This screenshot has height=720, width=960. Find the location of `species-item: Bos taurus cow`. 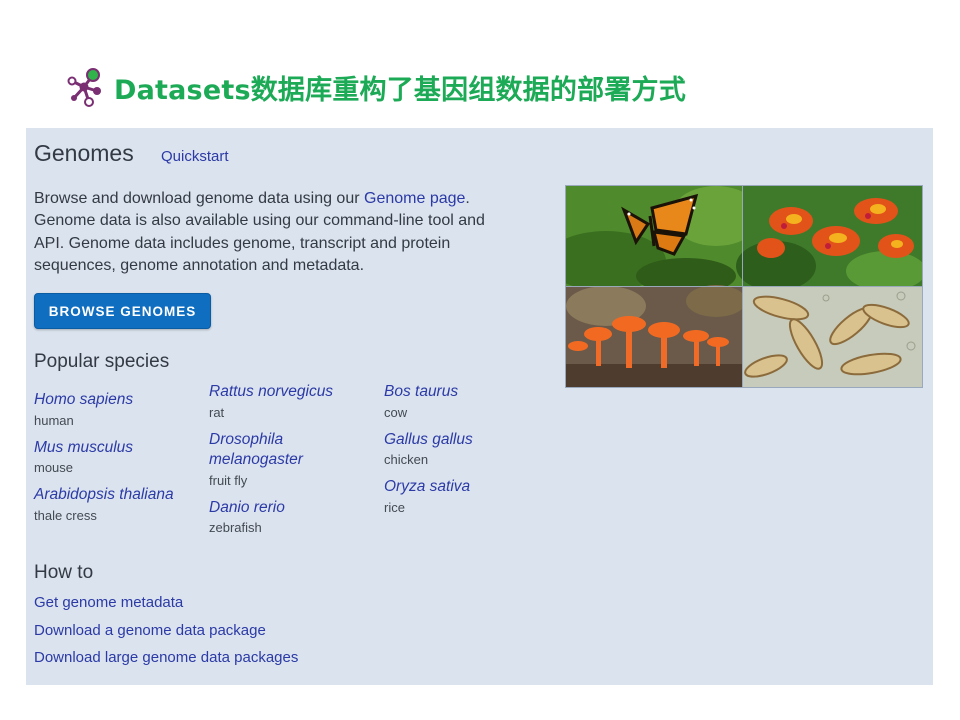

species-item: Bos taurus cow is located at coordinates (470, 402).